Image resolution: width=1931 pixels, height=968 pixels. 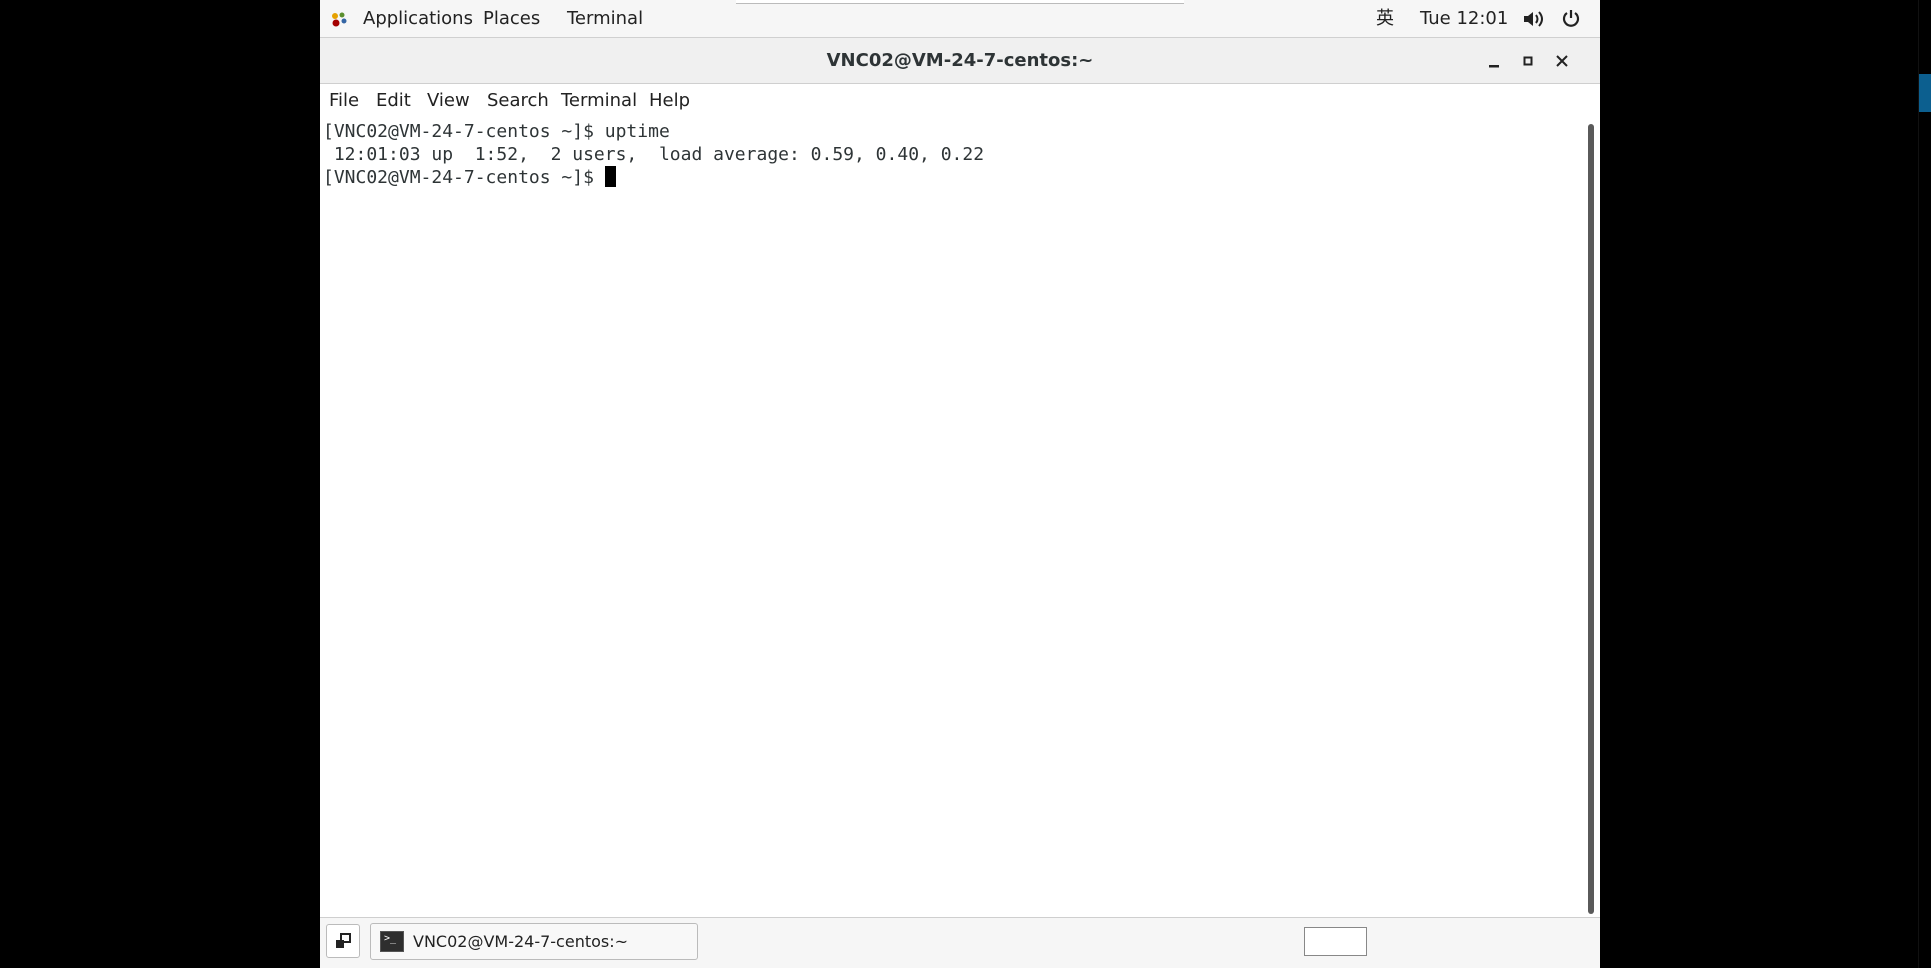 I want to click on text-cursor, so click(x=610, y=176).